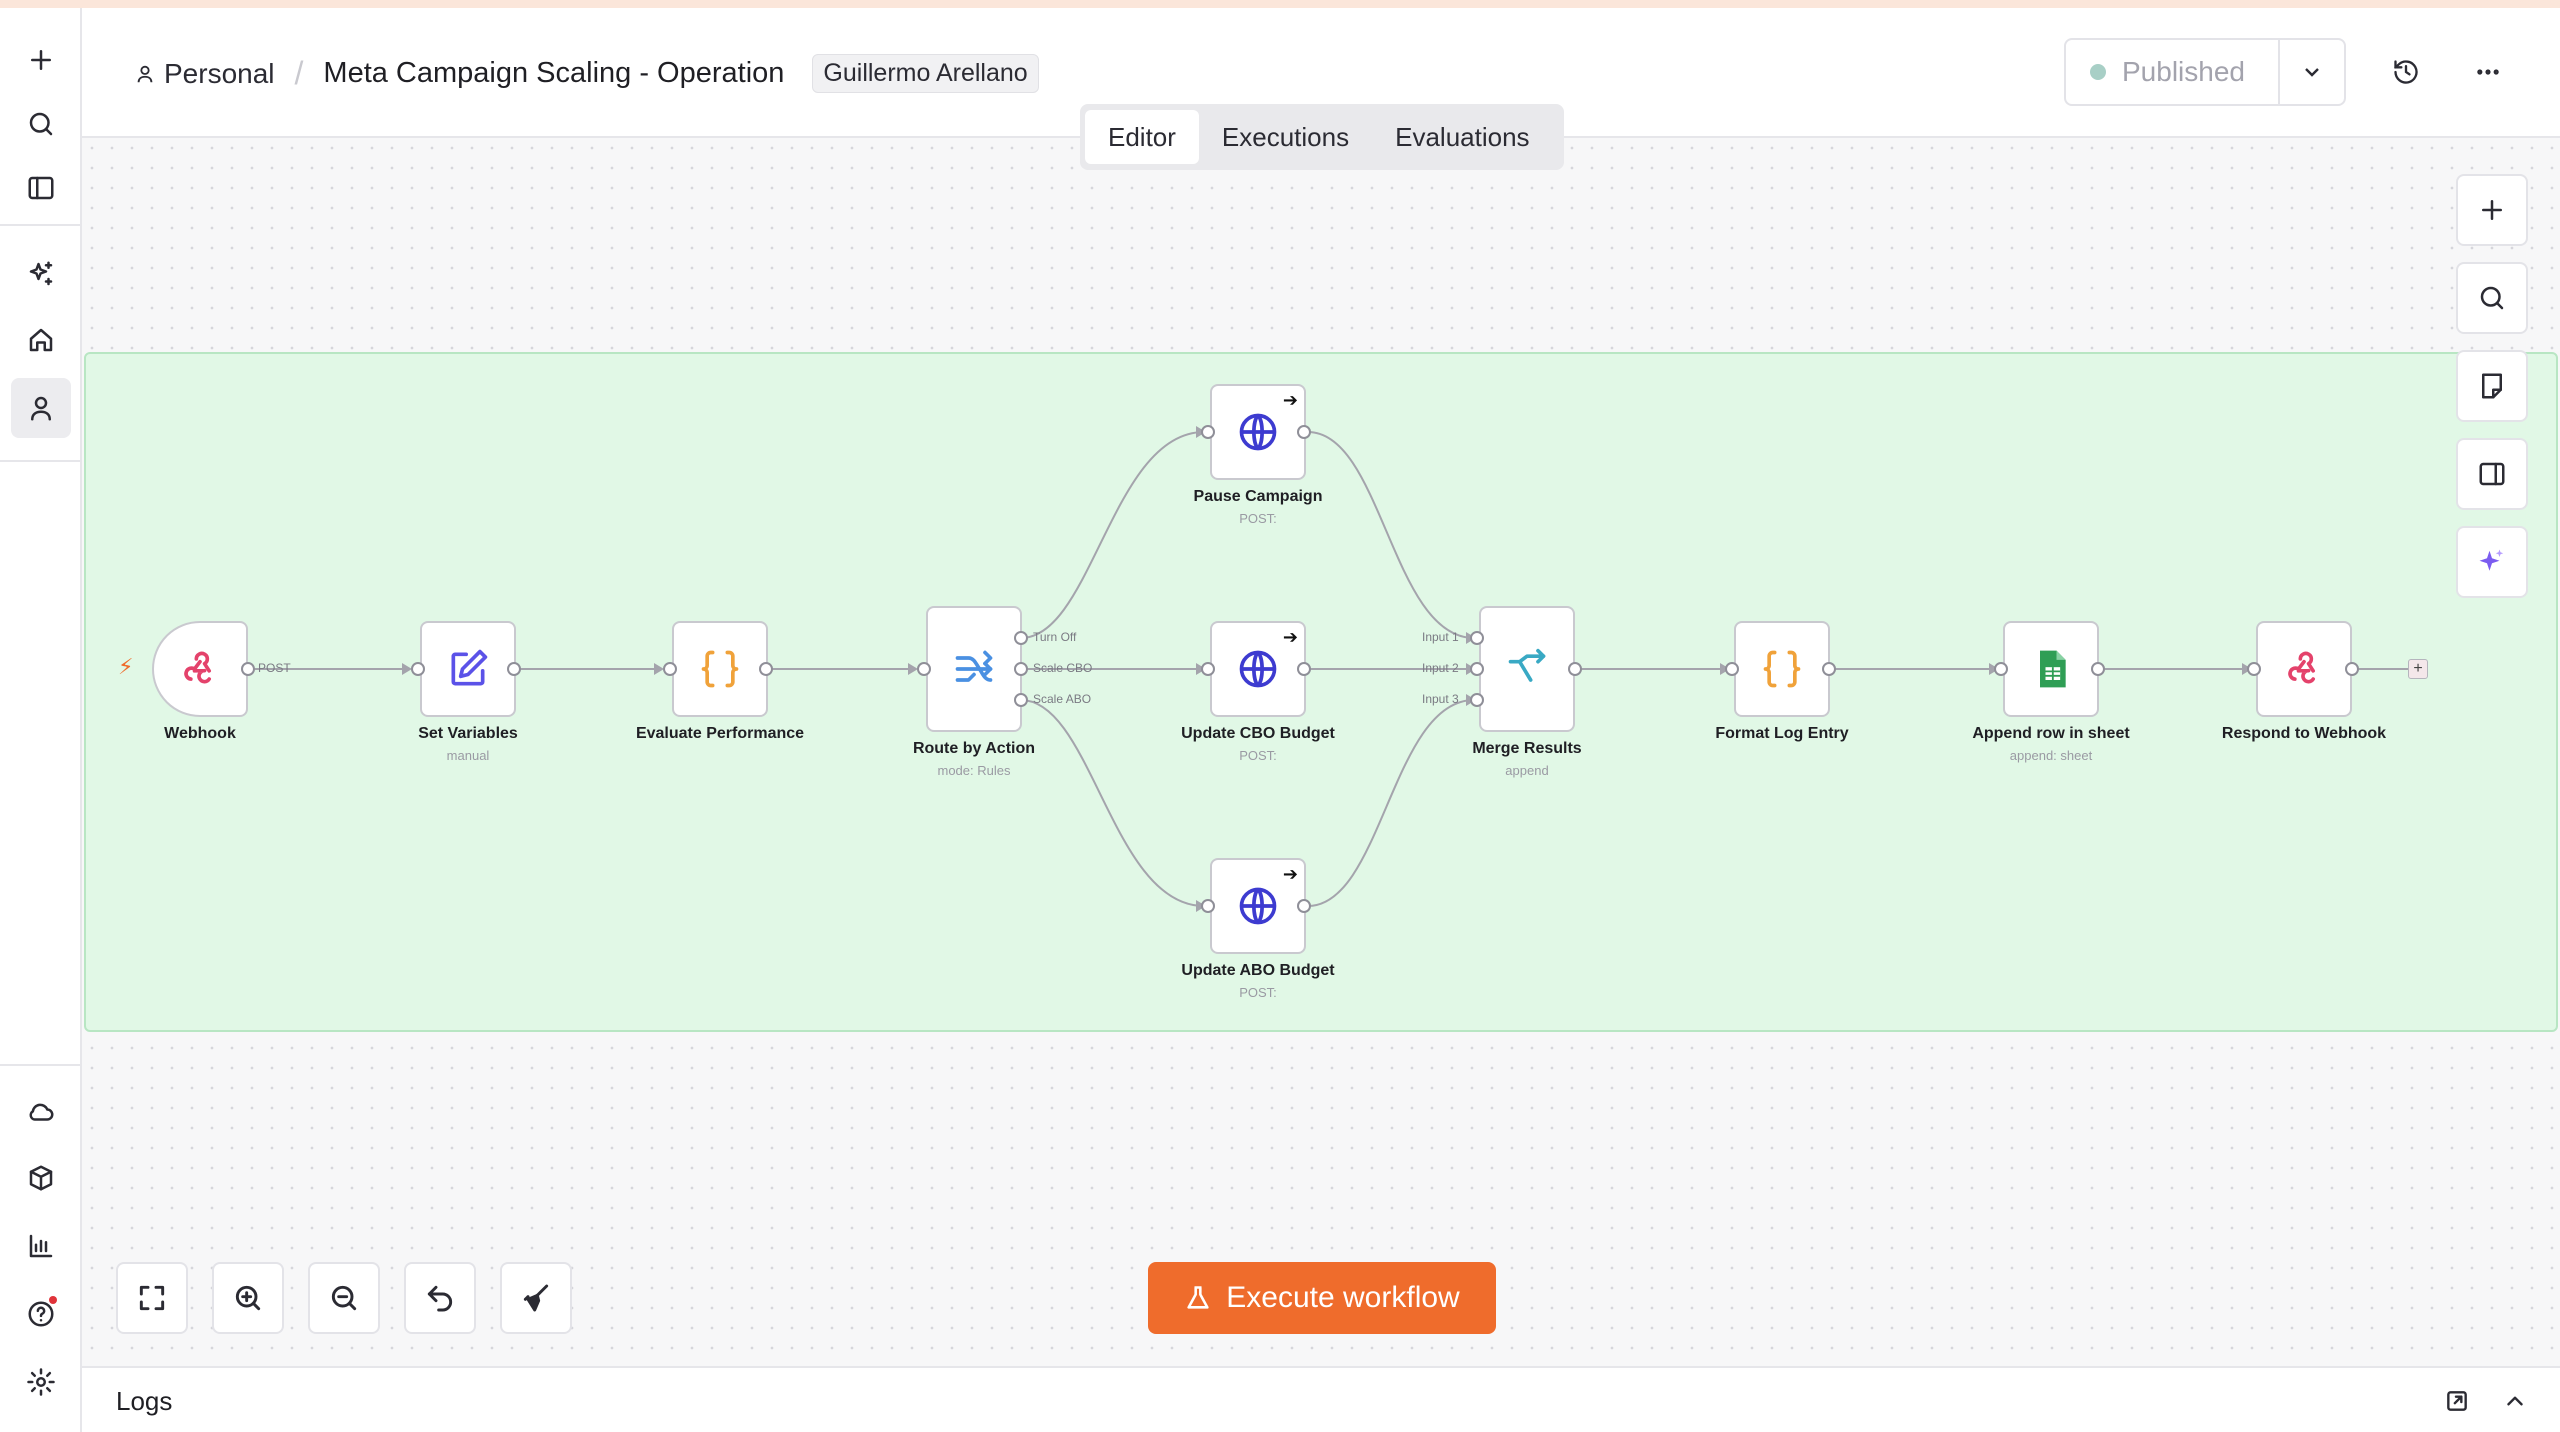 The image size is (2560, 1432). I want to click on settings-button, so click(41, 1382).